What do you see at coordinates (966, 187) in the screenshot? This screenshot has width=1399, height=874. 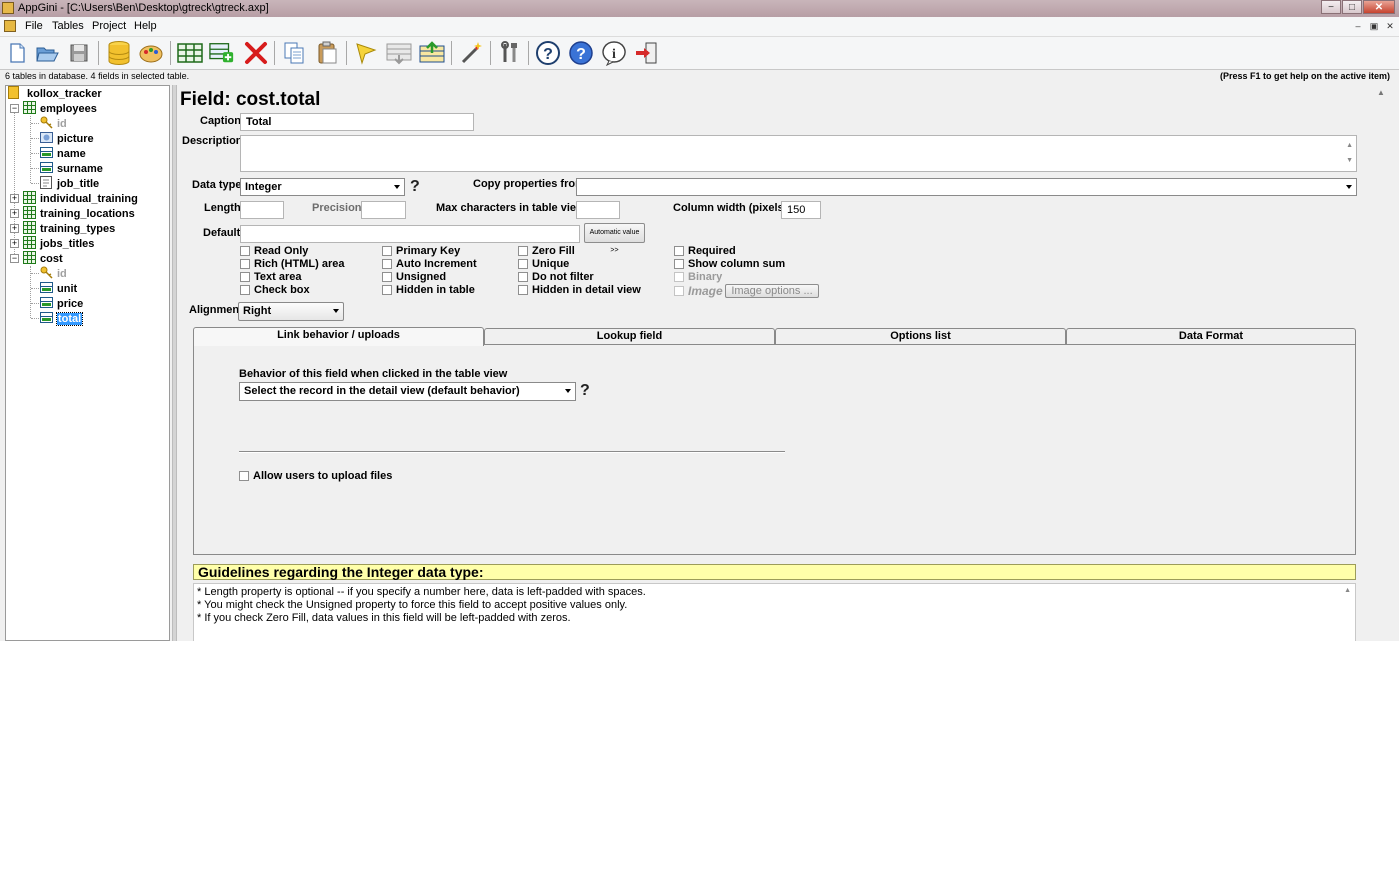 I see `copy-properties-select` at bounding box center [966, 187].